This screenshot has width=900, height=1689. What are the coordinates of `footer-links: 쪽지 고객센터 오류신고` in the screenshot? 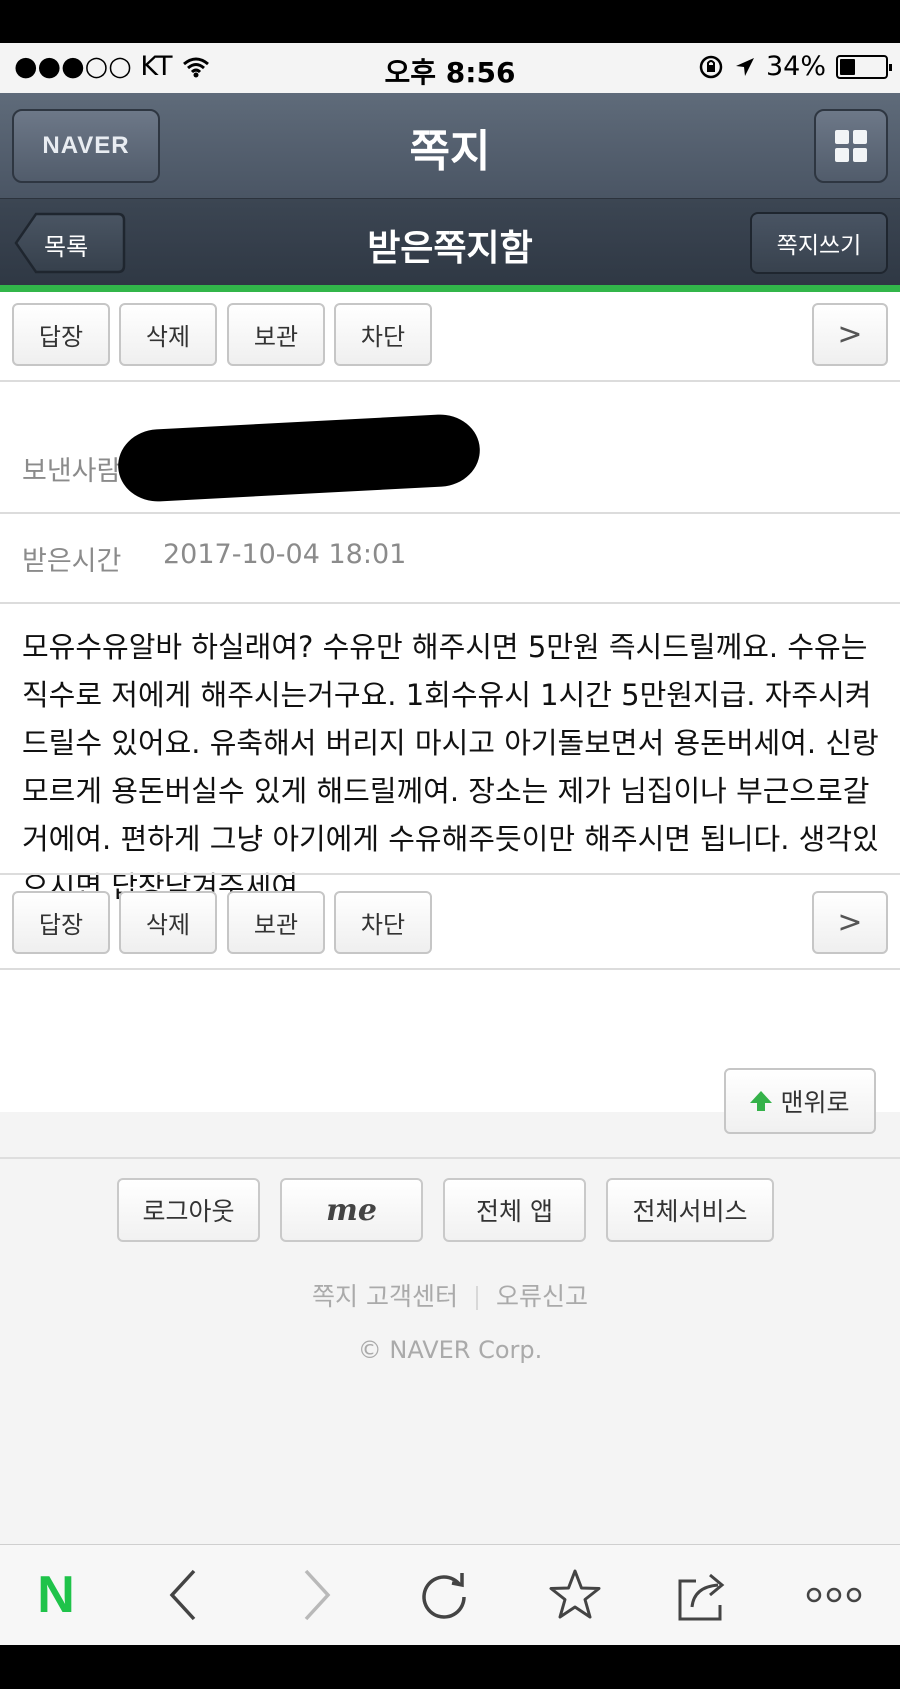 It's located at (450, 1295).